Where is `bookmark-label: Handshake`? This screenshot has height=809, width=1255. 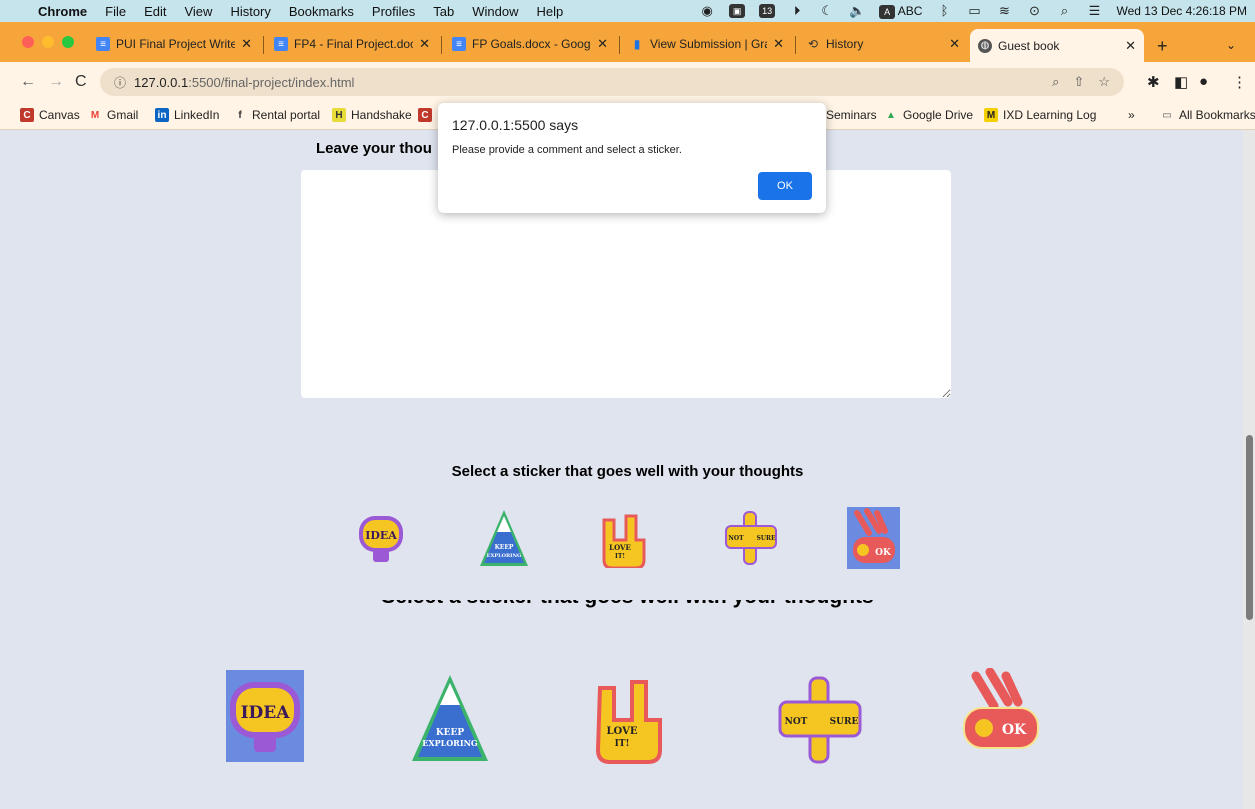 bookmark-label: Handshake is located at coordinates (381, 115).